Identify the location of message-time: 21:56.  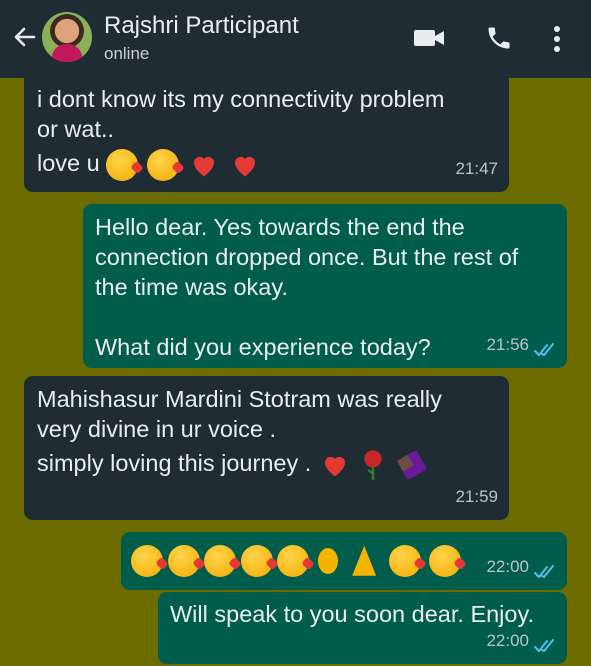
(507, 344).